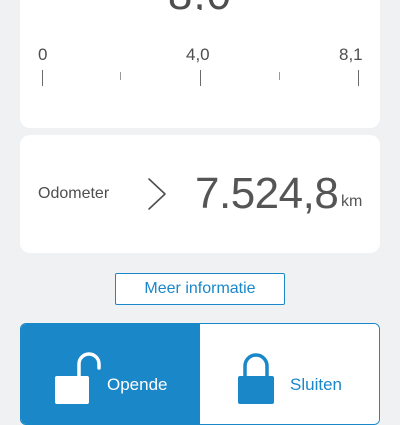 This screenshot has height=425, width=400. Describe the element at coordinates (267, 193) in the screenshot. I see `odometer-value: 7.524,8` at that location.